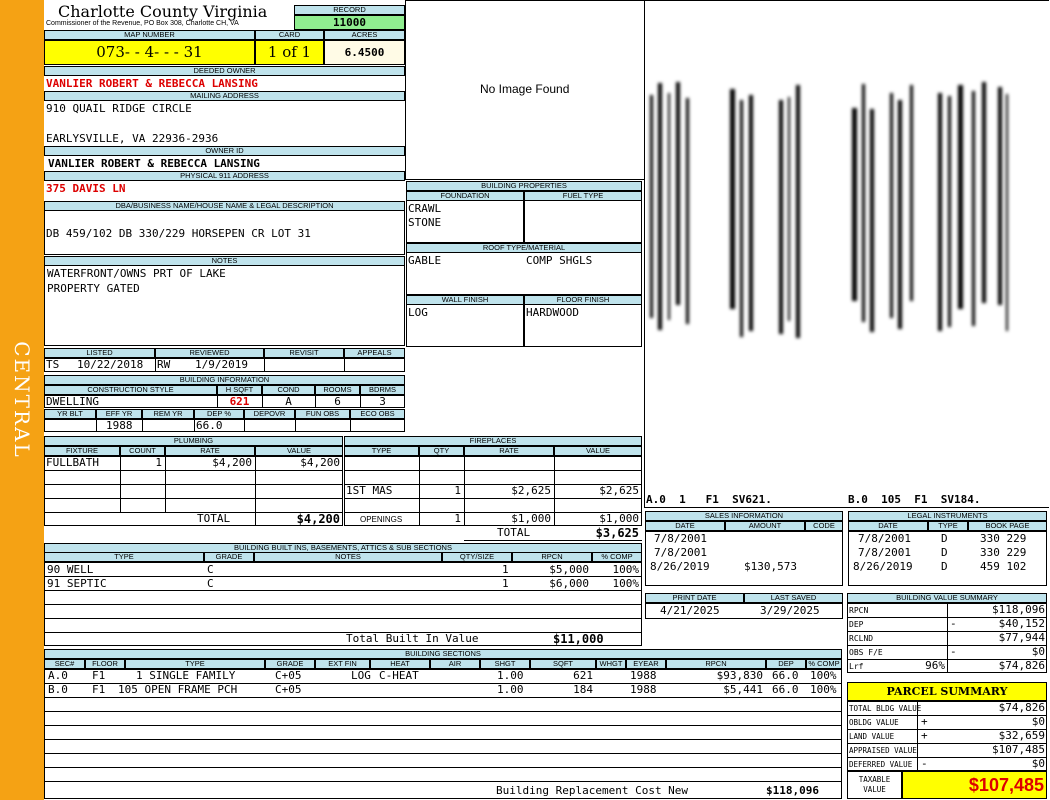 The width and height of the screenshot is (1050, 800). What do you see at coordinates (304, 353) in the screenshot?
I see `revisit-header: REVISIT` at bounding box center [304, 353].